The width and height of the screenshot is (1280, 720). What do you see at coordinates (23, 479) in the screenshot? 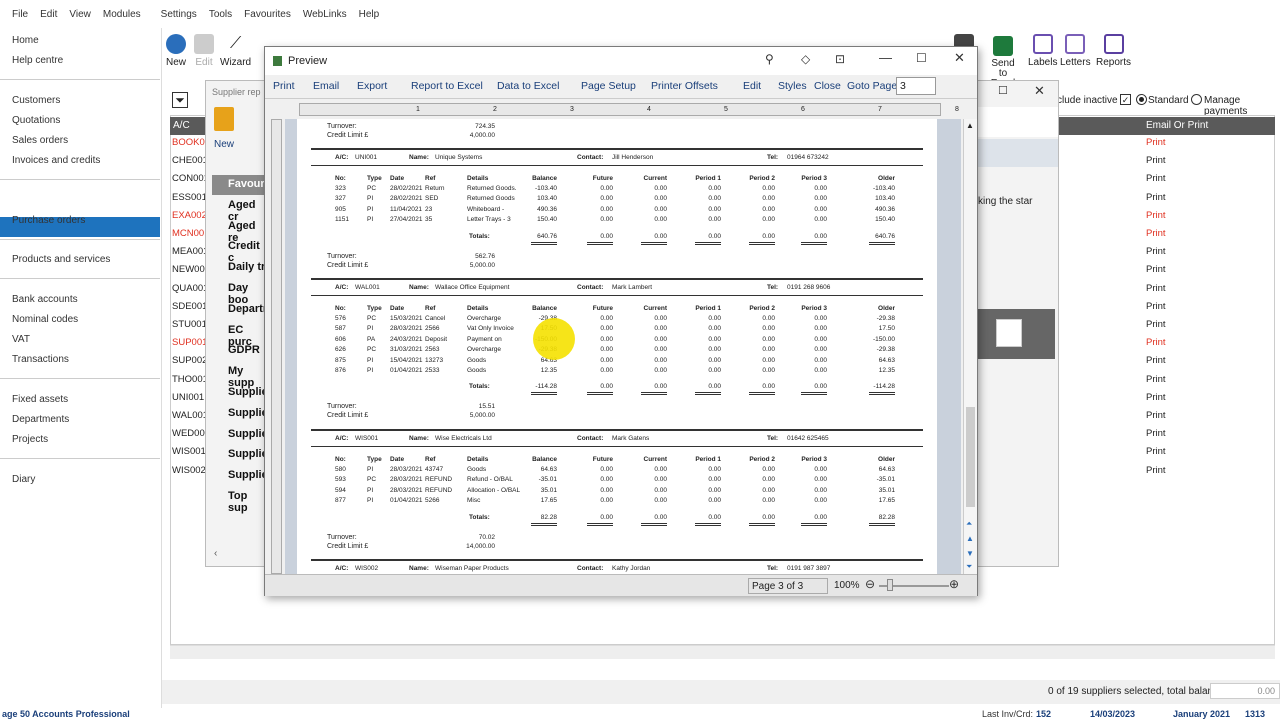
I see `nav-diary: Diary` at bounding box center [23, 479].